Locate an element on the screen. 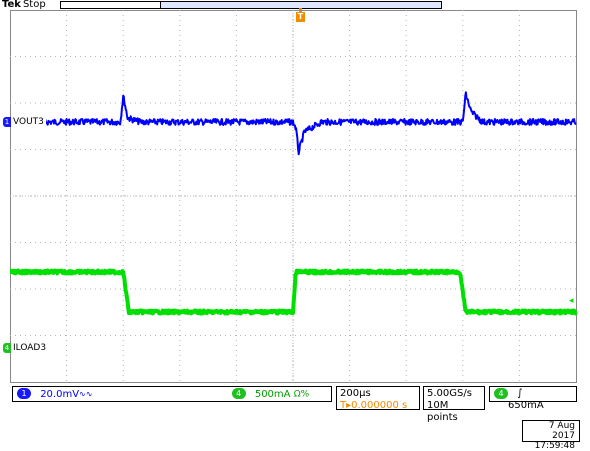 This screenshot has height=451, width=590. channel-status-bar: 1 20.0mV∿∿ 4 500mA Ω% is located at coordinates (172, 394).